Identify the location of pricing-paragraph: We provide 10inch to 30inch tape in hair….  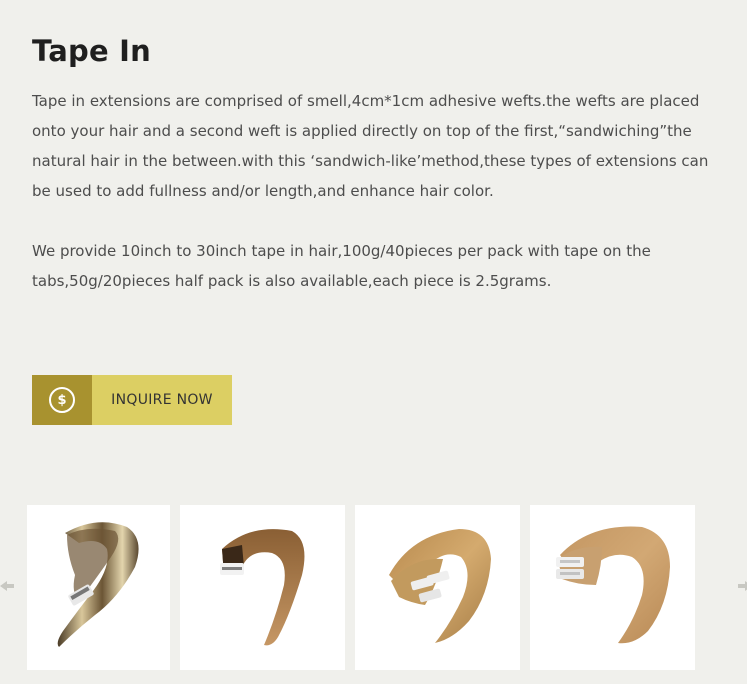
(341, 266).